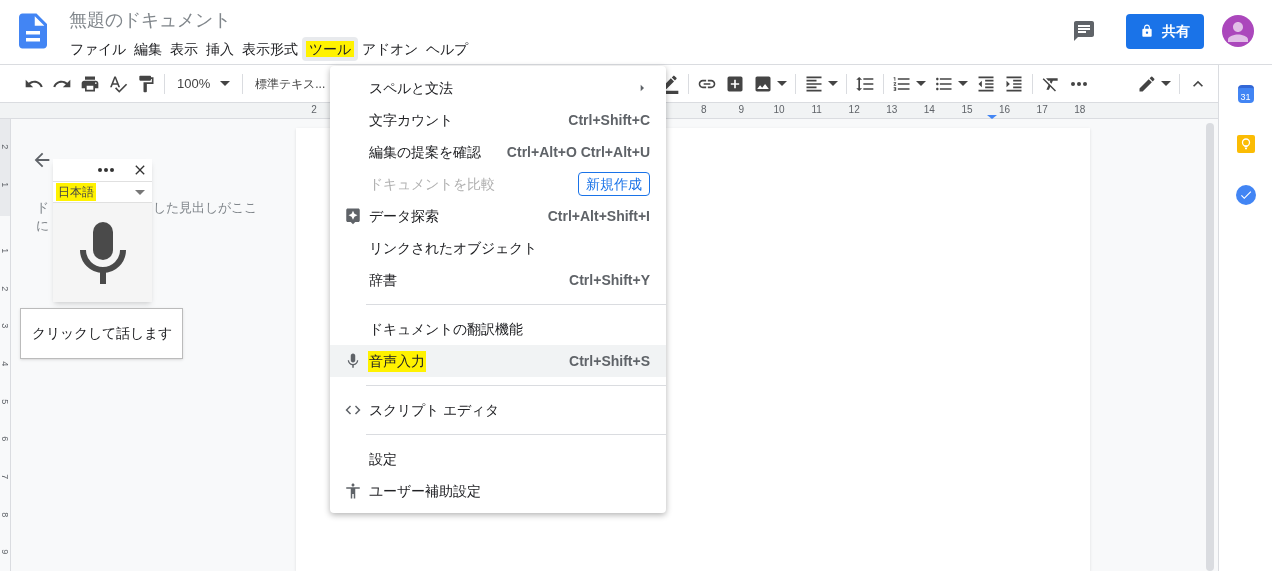 This screenshot has width=1272, height=571. Describe the element at coordinates (102, 192) in the screenshot. I see `language-dropdown: 日本語` at that location.